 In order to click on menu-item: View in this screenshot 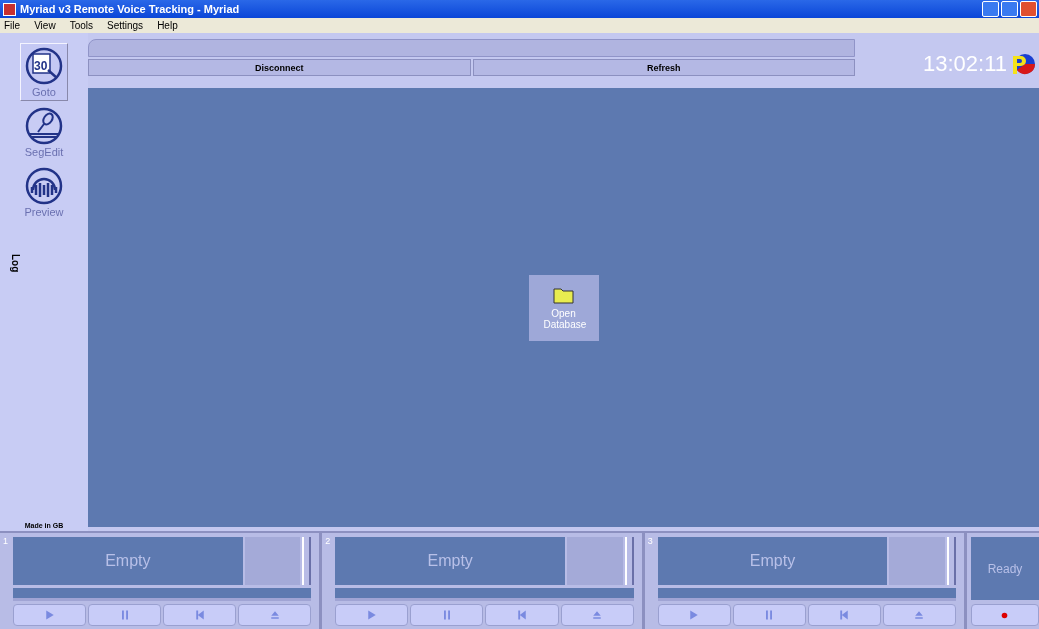, I will do `click(45, 25)`.